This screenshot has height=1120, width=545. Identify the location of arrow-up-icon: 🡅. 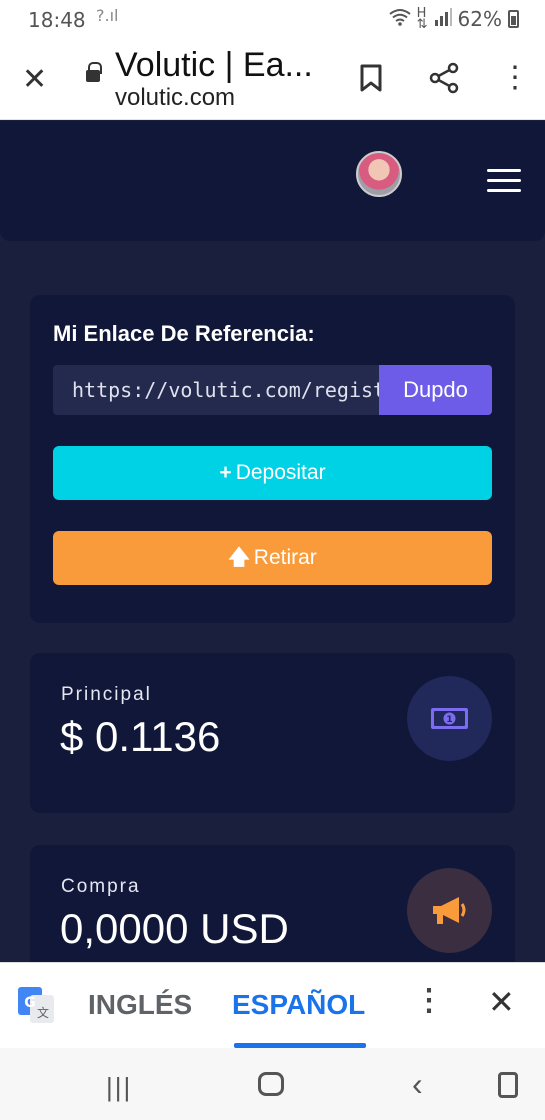
(239, 557).